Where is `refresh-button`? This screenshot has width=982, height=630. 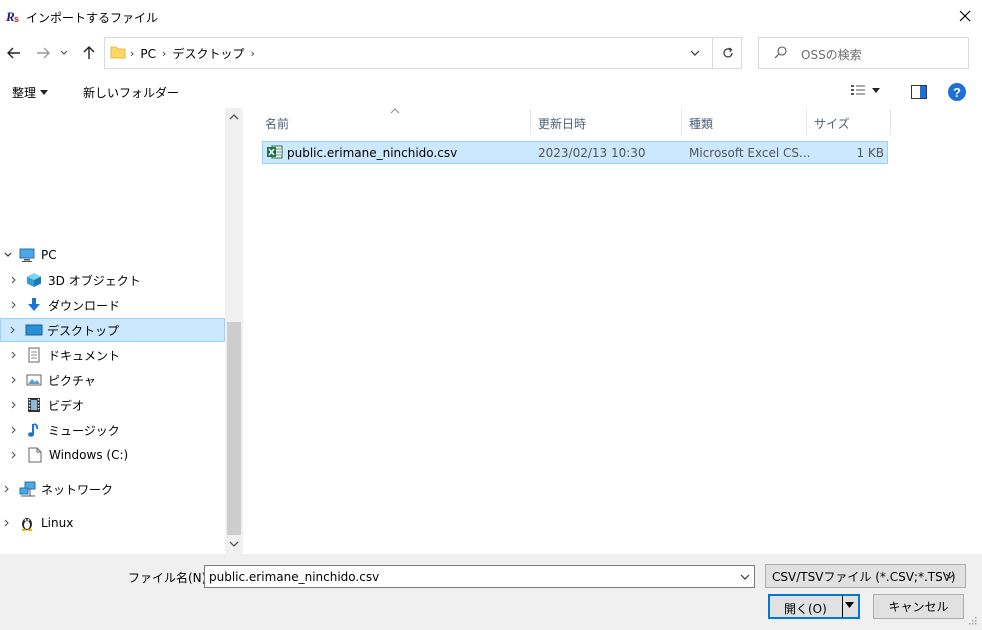 refresh-button is located at coordinates (727, 53).